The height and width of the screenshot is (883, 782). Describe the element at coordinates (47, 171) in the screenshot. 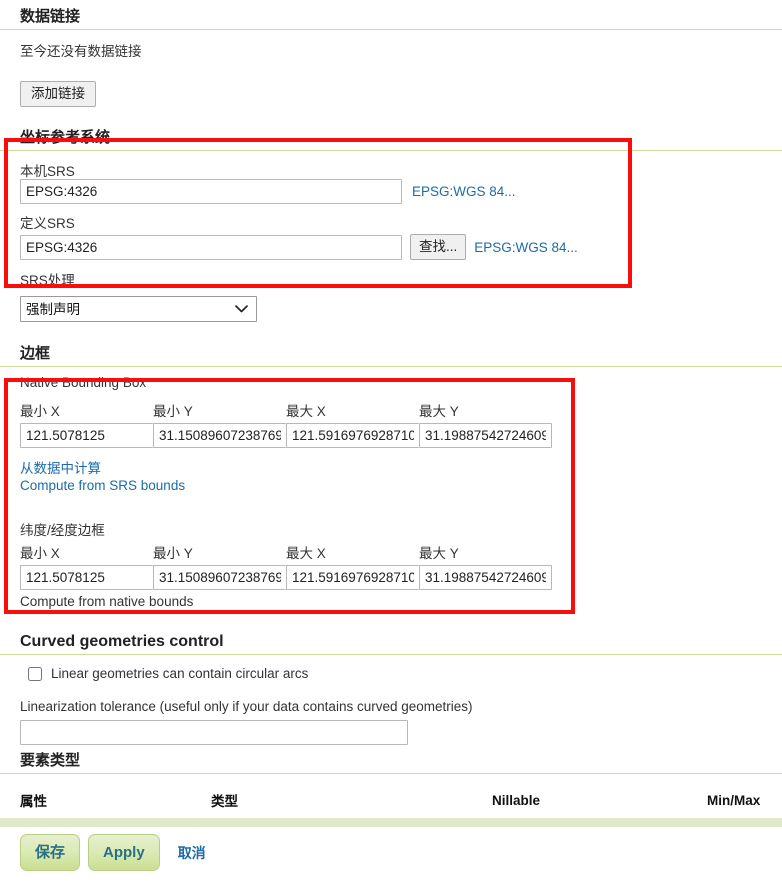

I see `native-srs-label: 本机SRS` at that location.